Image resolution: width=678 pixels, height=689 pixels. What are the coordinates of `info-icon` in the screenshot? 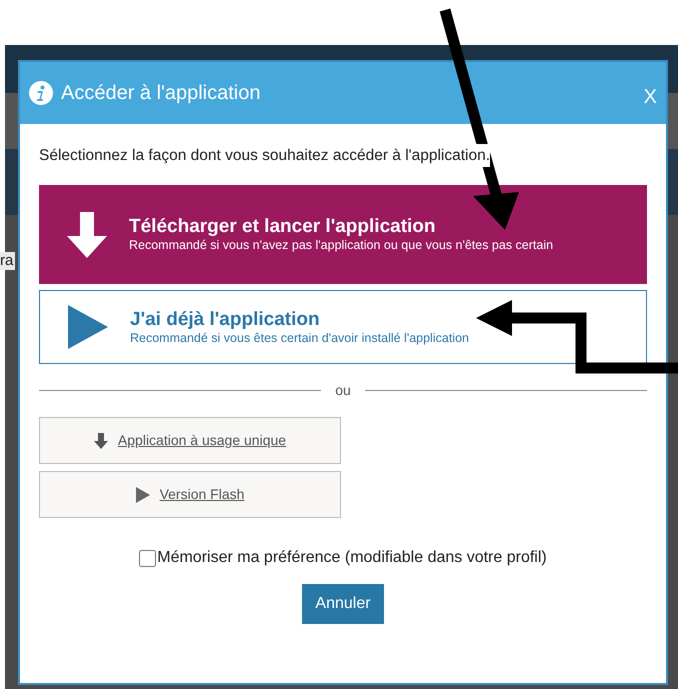 It's located at (41, 93).